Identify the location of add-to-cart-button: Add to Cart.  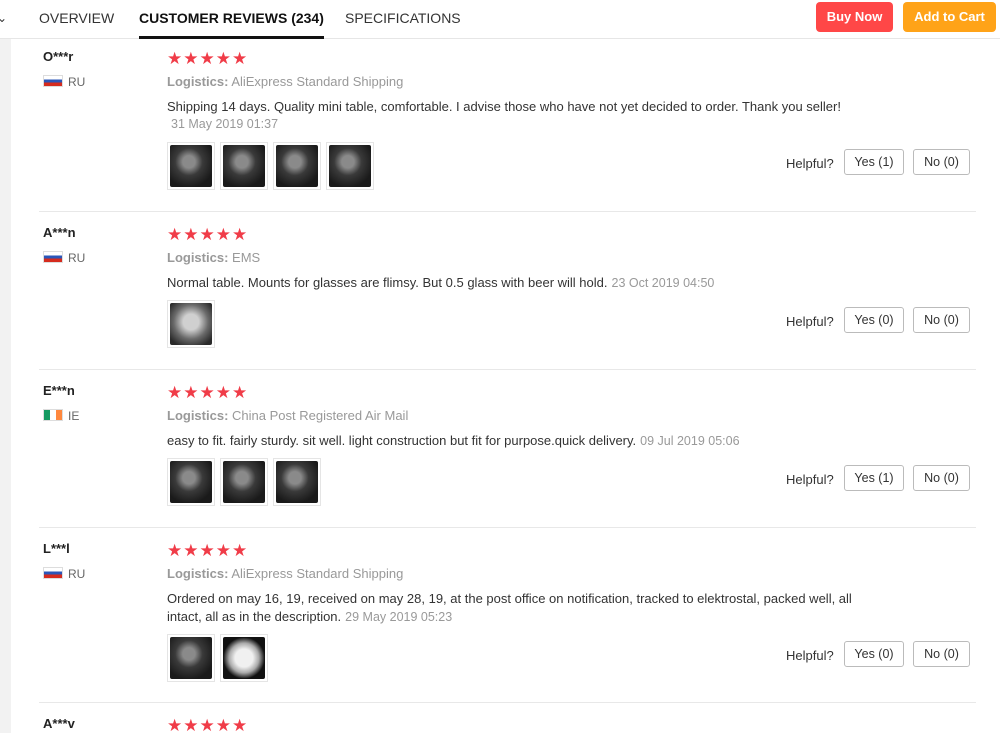
(949, 17).